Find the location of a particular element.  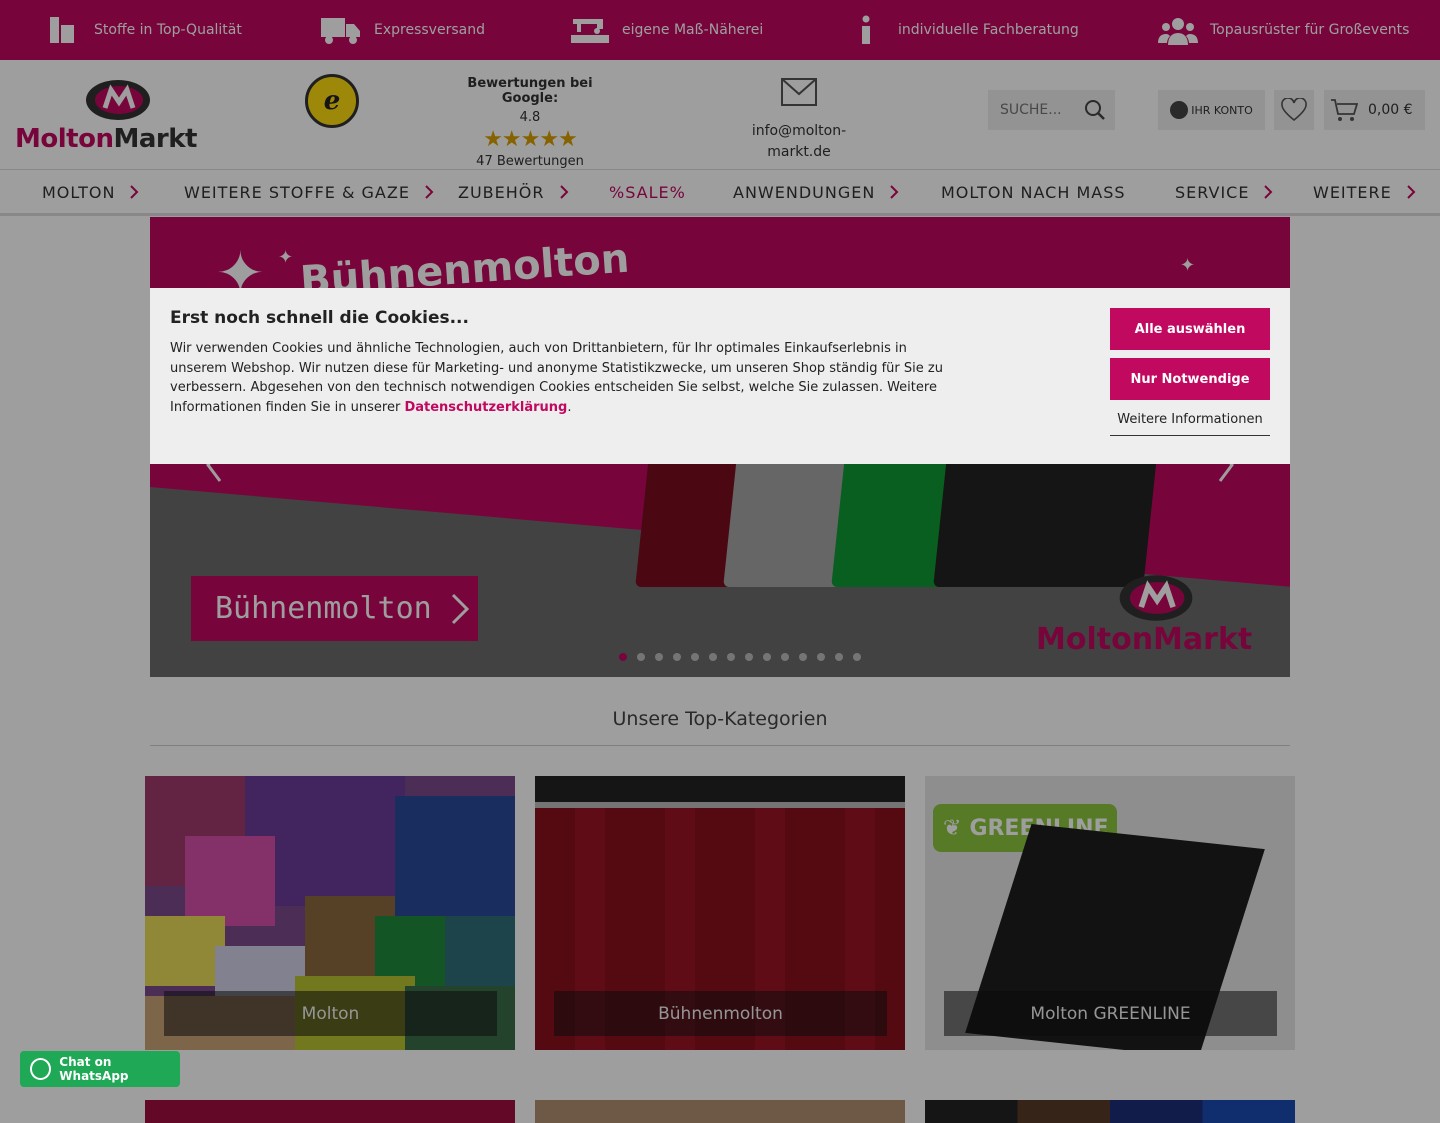

nav-item-molton-nach-mass: MOLTON NACH MASS is located at coordinates (1033, 192).